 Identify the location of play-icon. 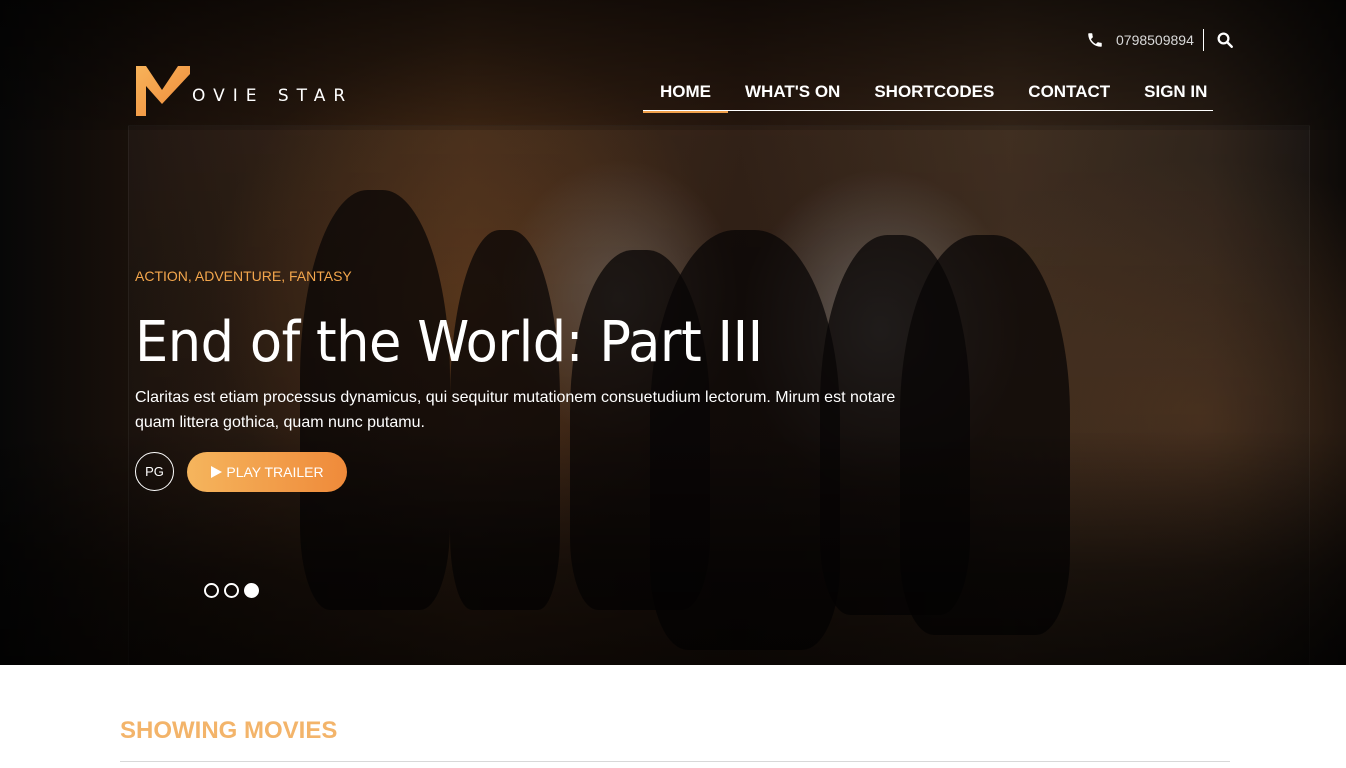
(217, 472).